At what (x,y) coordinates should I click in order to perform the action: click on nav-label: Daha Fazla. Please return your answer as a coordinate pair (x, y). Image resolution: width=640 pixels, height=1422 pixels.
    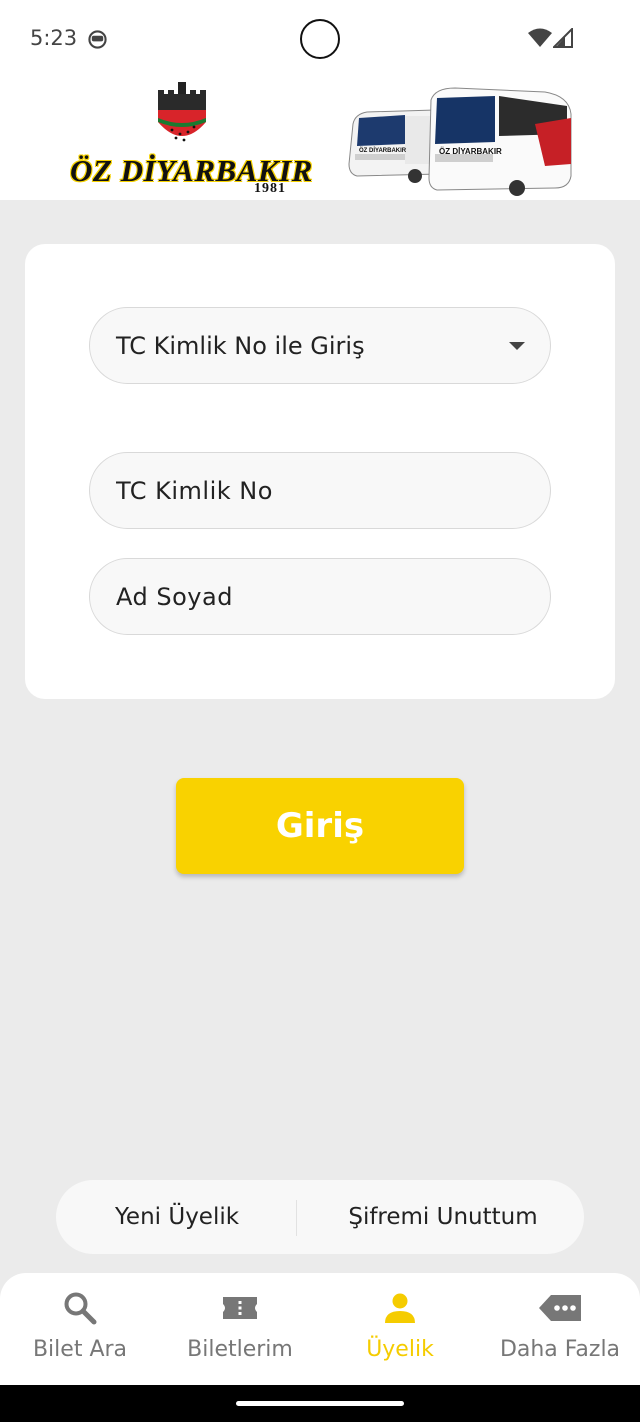
    Looking at the image, I should click on (560, 1349).